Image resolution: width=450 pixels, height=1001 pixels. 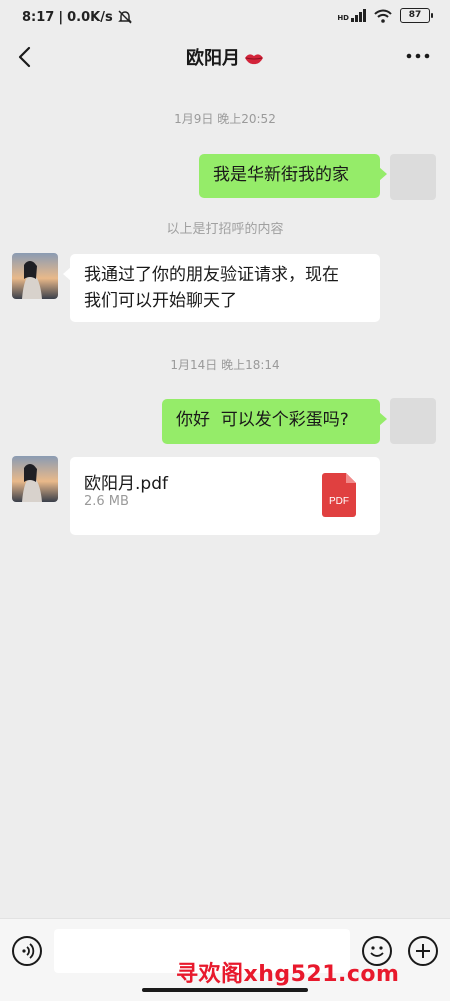 What do you see at coordinates (106, 501) in the screenshot?
I see `file-size: 2.6 MB` at bounding box center [106, 501].